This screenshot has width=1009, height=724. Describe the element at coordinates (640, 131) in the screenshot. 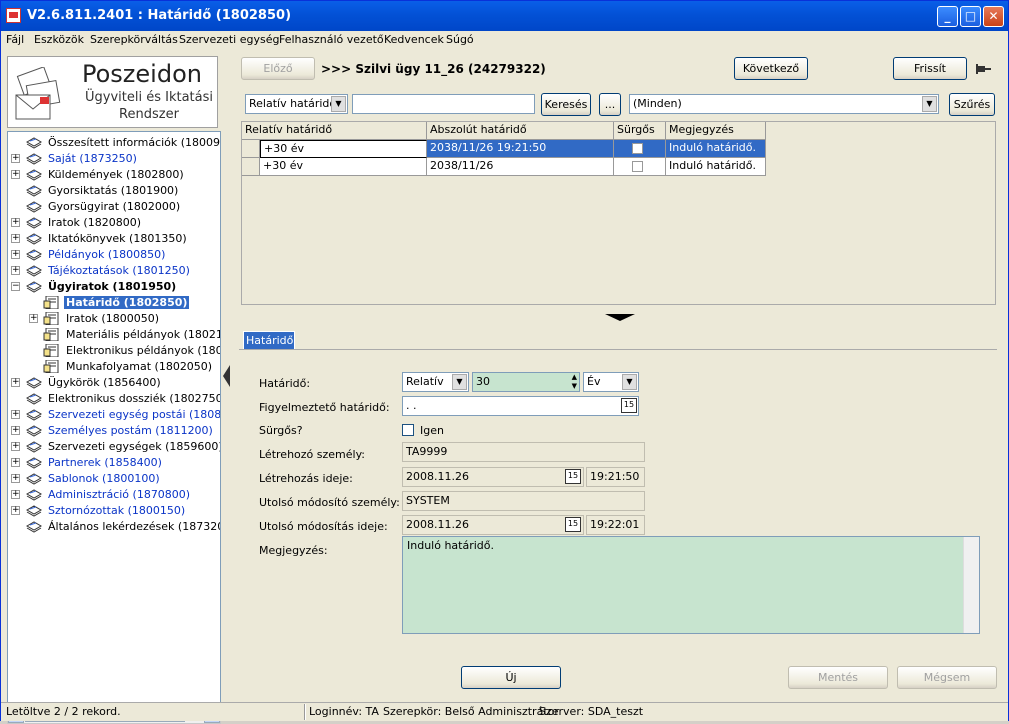

I see `column-header-urgent: Sürgős` at that location.